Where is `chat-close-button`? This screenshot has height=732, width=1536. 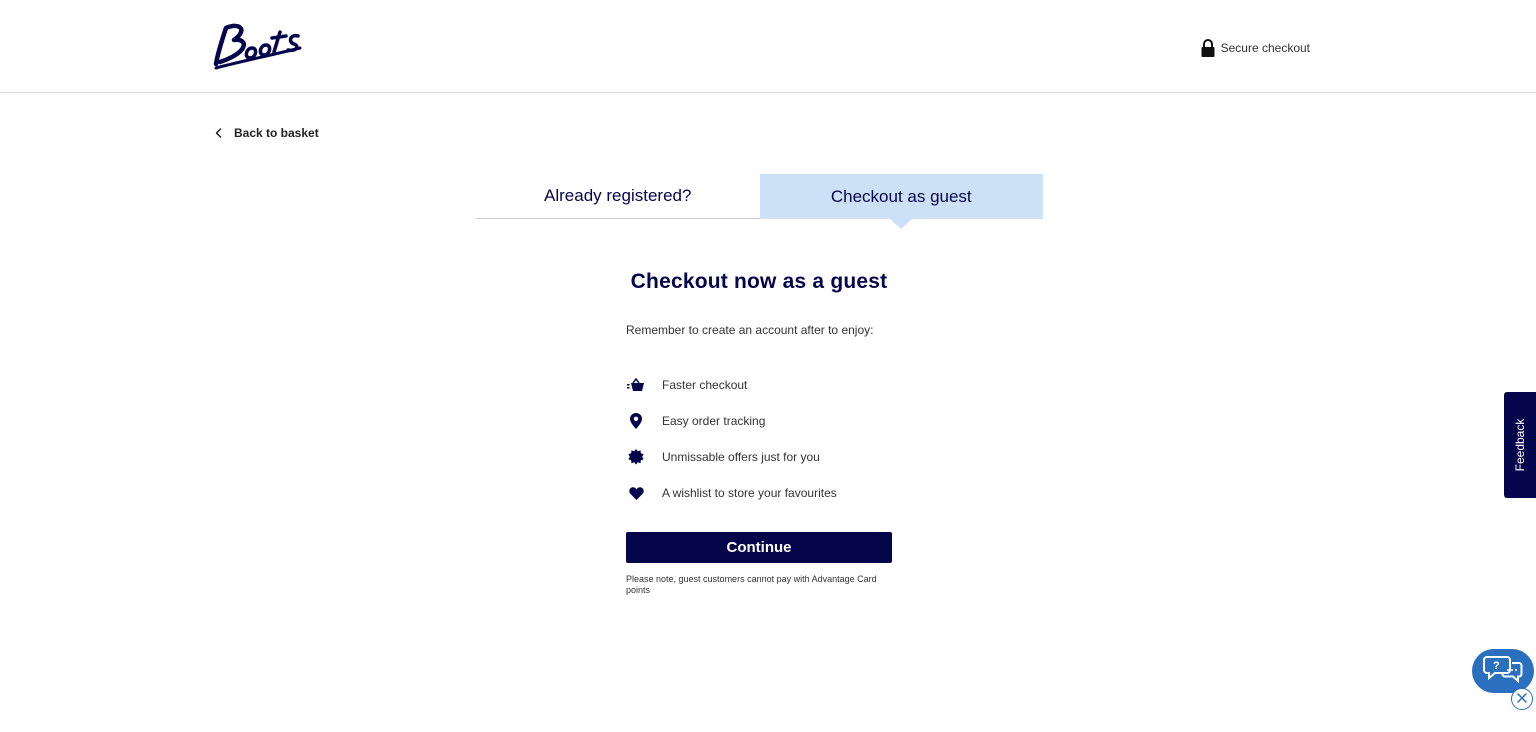
chat-close-button is located at coordinates (1522, 699).